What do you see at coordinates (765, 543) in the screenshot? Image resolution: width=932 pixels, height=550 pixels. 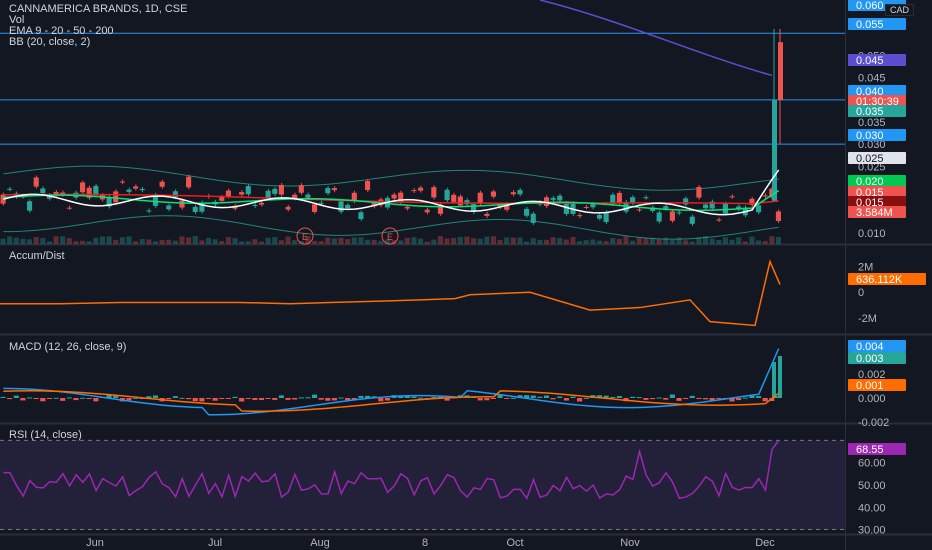 I see `time-axis-tick: Dec` at bounding box center [765, 543].